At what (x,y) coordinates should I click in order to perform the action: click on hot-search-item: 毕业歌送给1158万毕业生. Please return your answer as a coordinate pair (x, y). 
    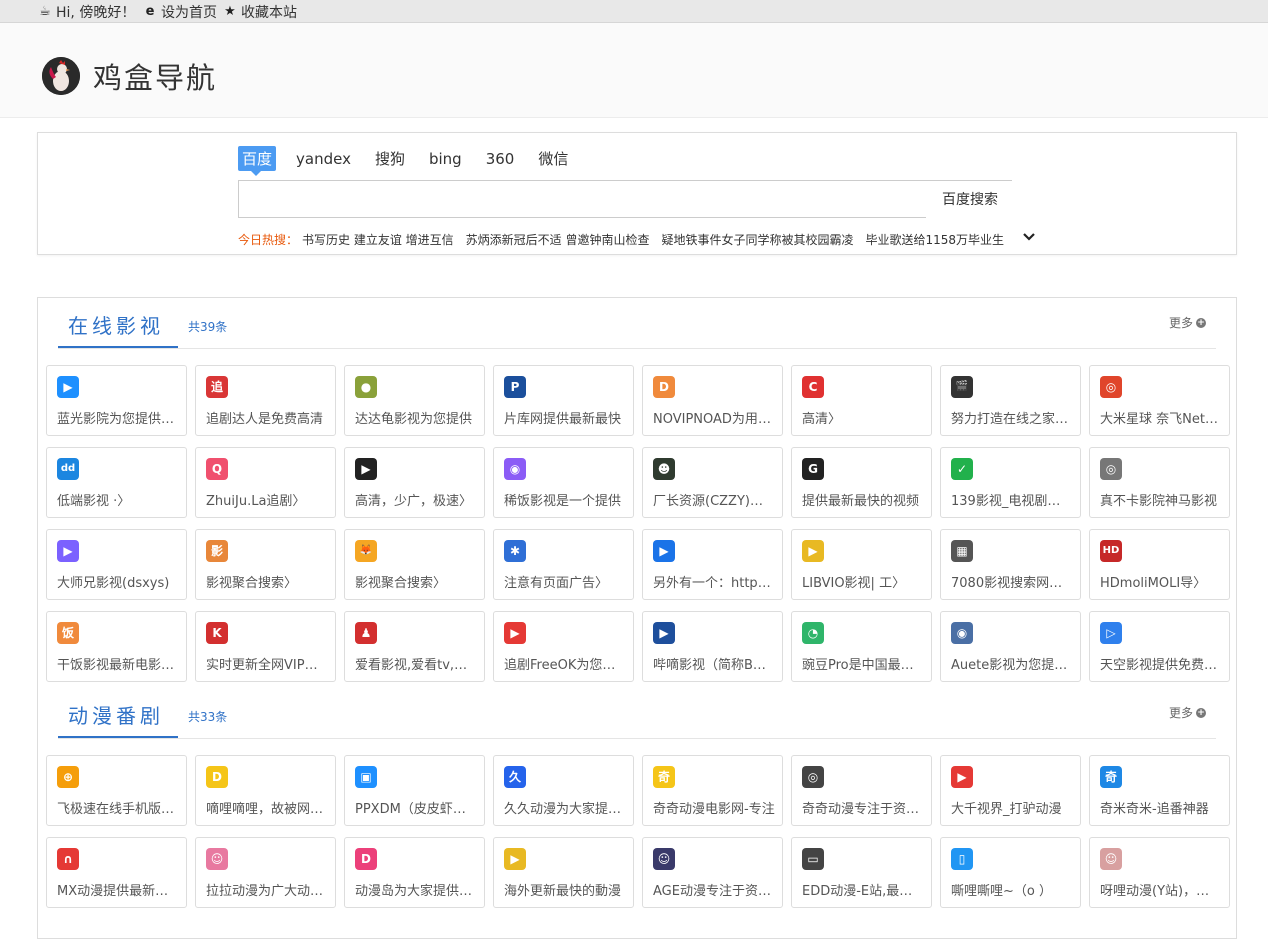
    Looking at the image, I should click on (935, 239).